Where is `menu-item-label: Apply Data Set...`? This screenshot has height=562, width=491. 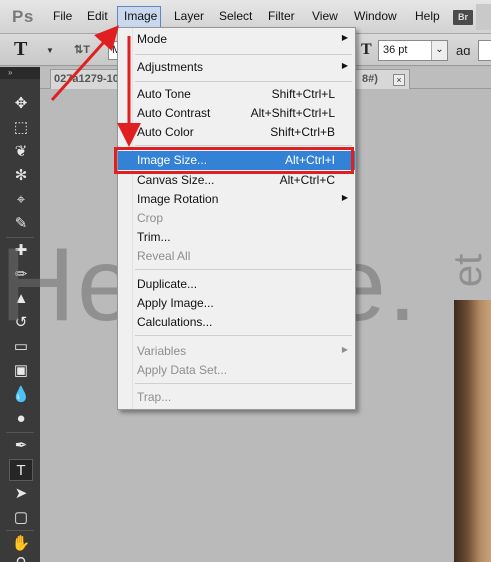 menu-item-label: Apply Data Set... is located at coordinates (182, 370).